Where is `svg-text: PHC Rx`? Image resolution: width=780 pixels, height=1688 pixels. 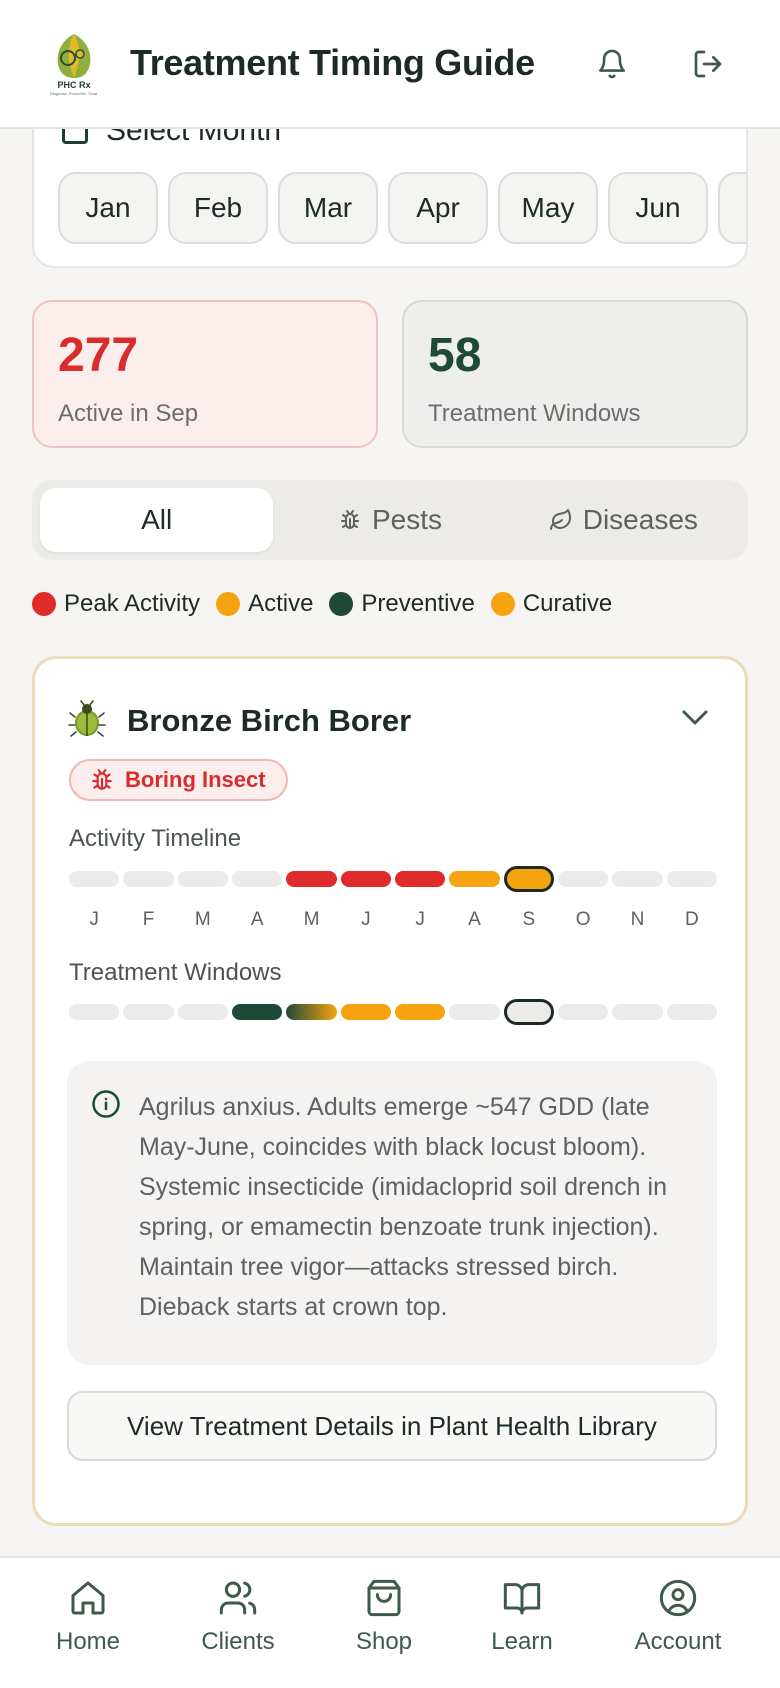
svg-text: PHC Rx is located at coordinates (73, 85).